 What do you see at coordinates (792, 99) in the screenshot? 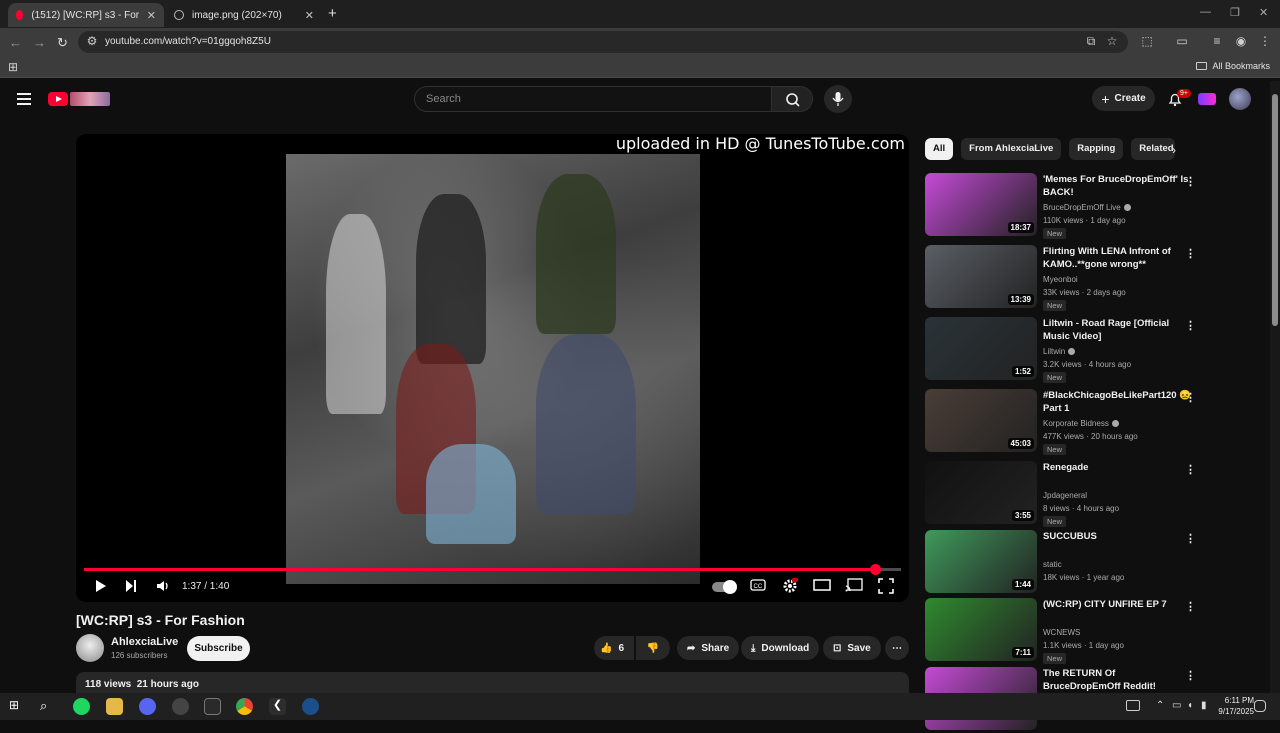
I see `search-button` at bounding box center [792, 99].